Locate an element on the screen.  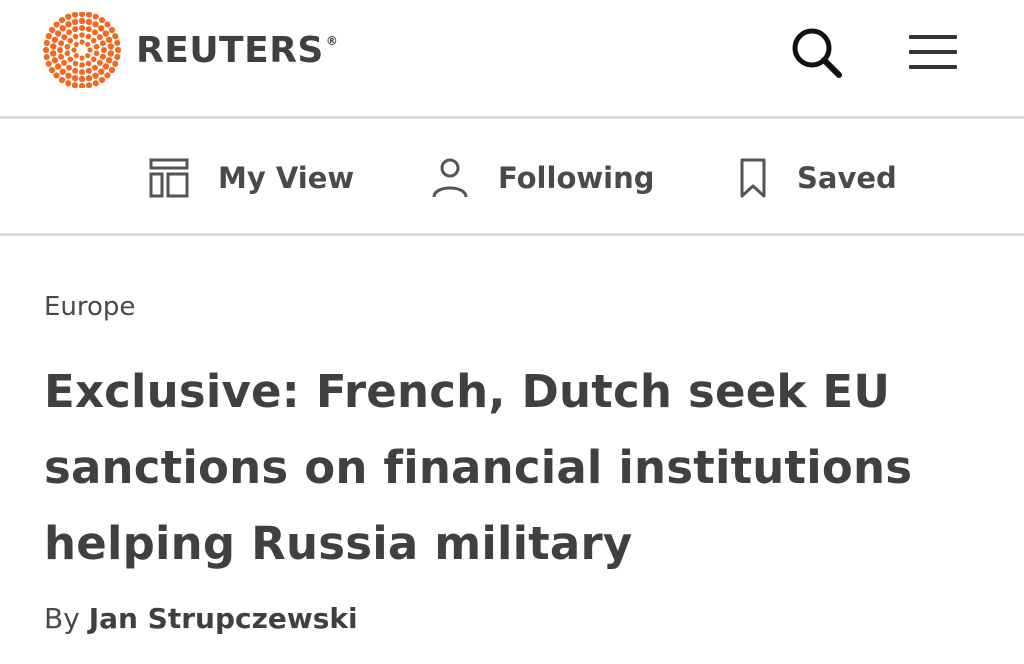
saved-link: Saved is located at coordinates (816, 178).